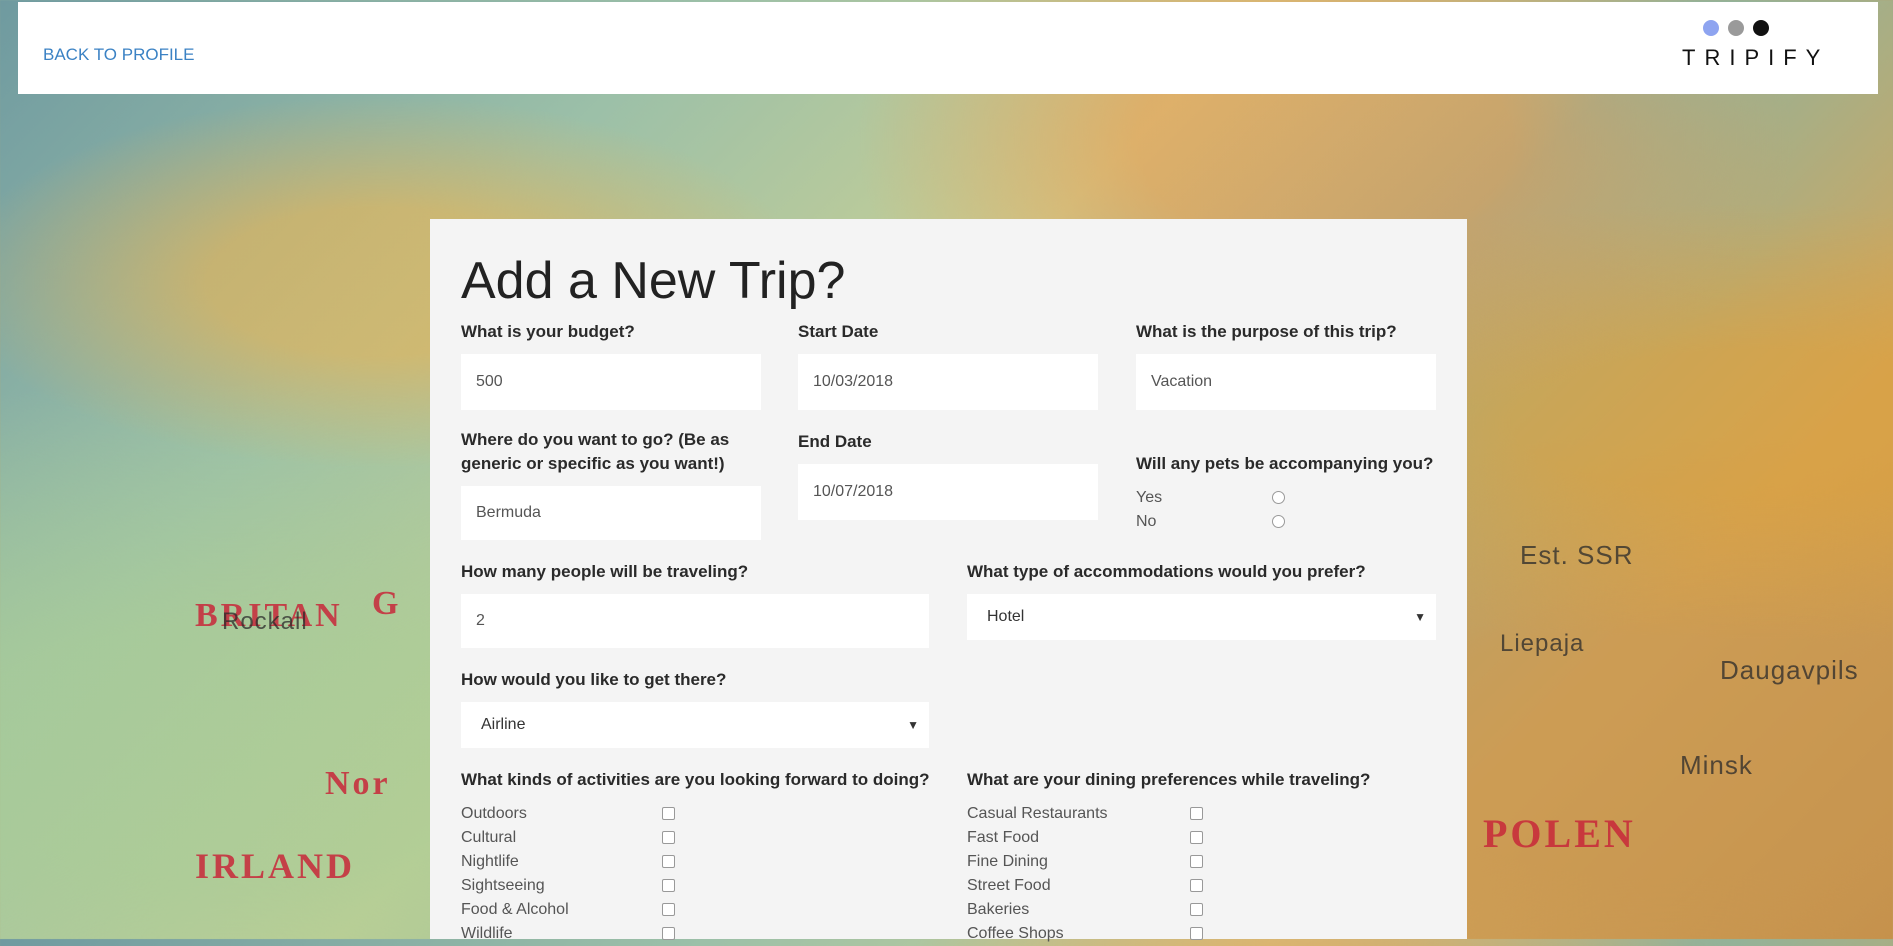 Image resolution: width=1893 pixels, height=946 pixels. What do you see at coordinates (1196, 885) in the screenshot?
I see `dining-street-food-checkbox` at bounding box center [1196, 885].